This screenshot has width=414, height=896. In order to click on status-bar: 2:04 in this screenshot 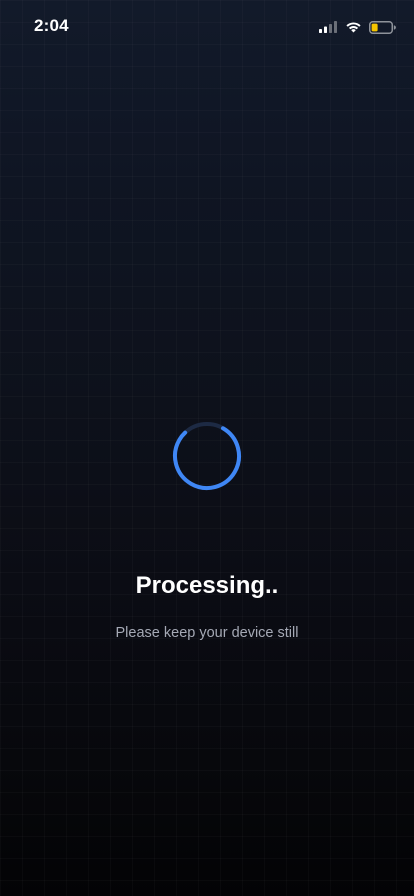, I will do `click(207, 26)`.